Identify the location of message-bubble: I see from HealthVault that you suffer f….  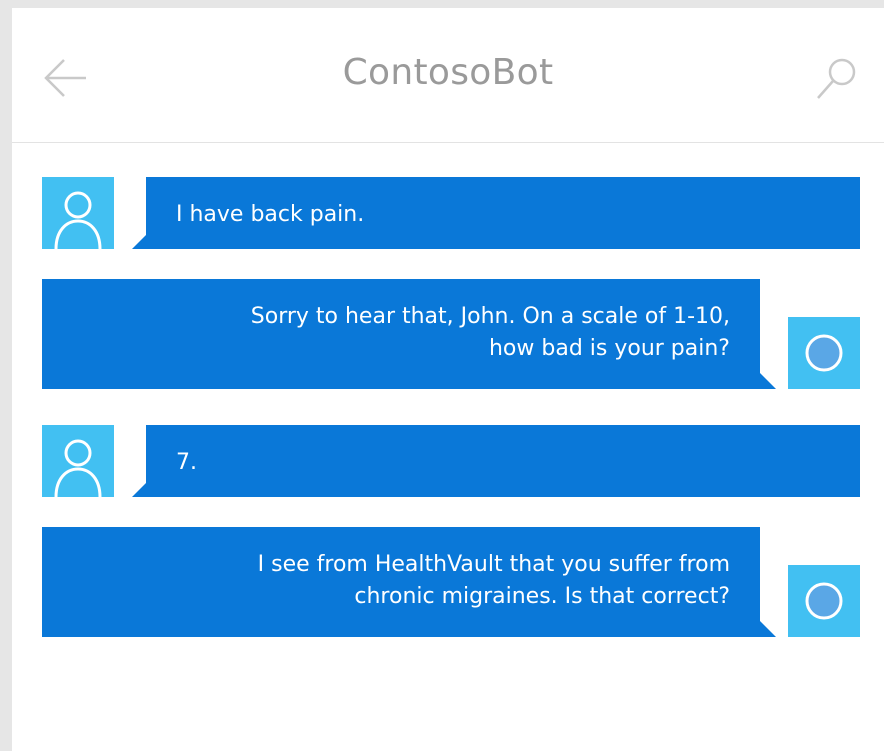
(401, 582).